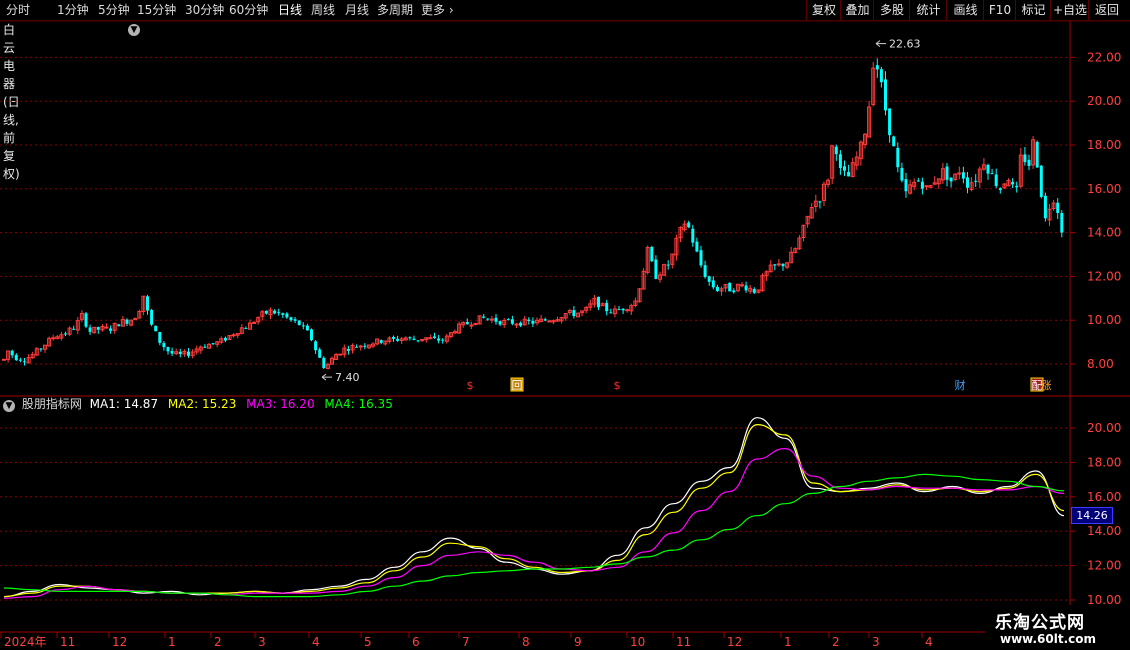  I want to click on tab-period-2: 5分钟, so click(114, 10).